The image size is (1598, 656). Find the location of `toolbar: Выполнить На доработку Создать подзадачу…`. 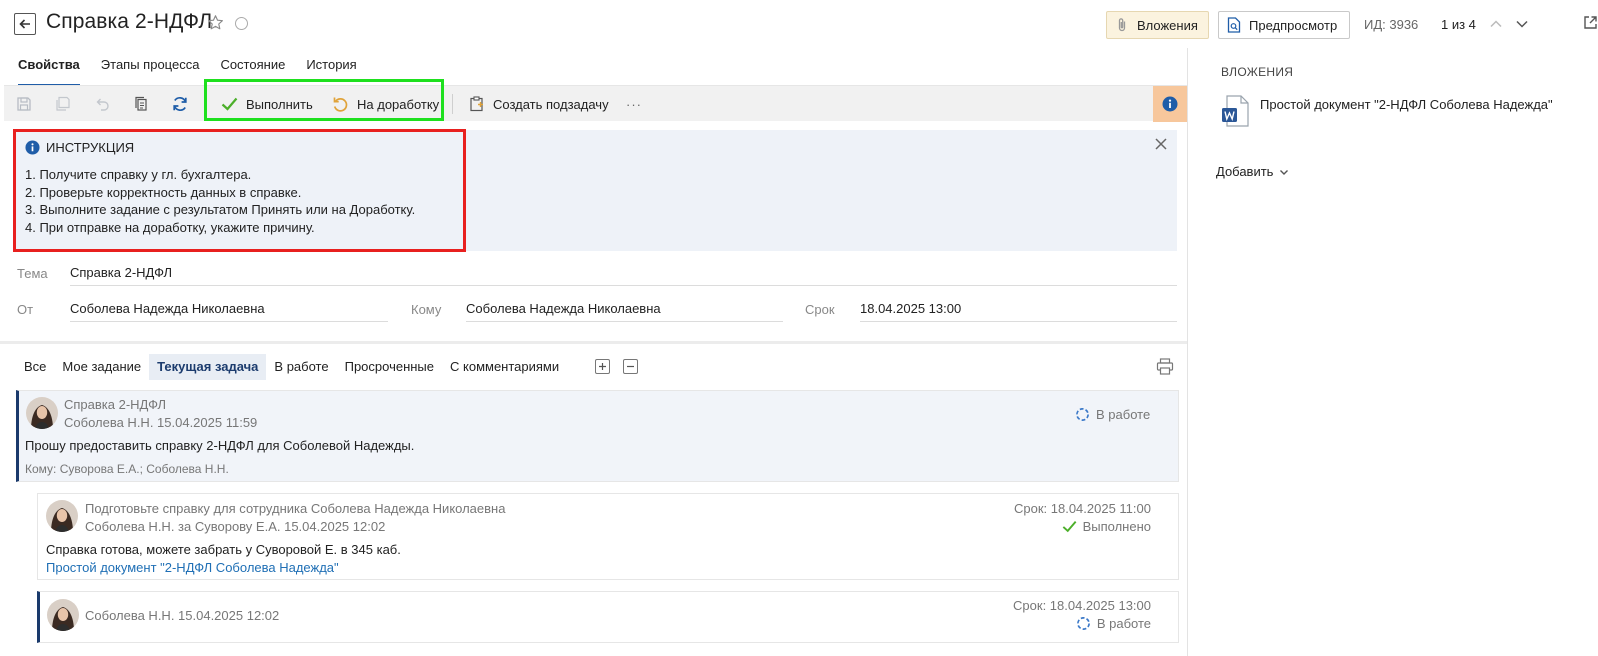

toolbar: Выполнить На доработку Создать подзадачу… is located at coordinates (595, 103).